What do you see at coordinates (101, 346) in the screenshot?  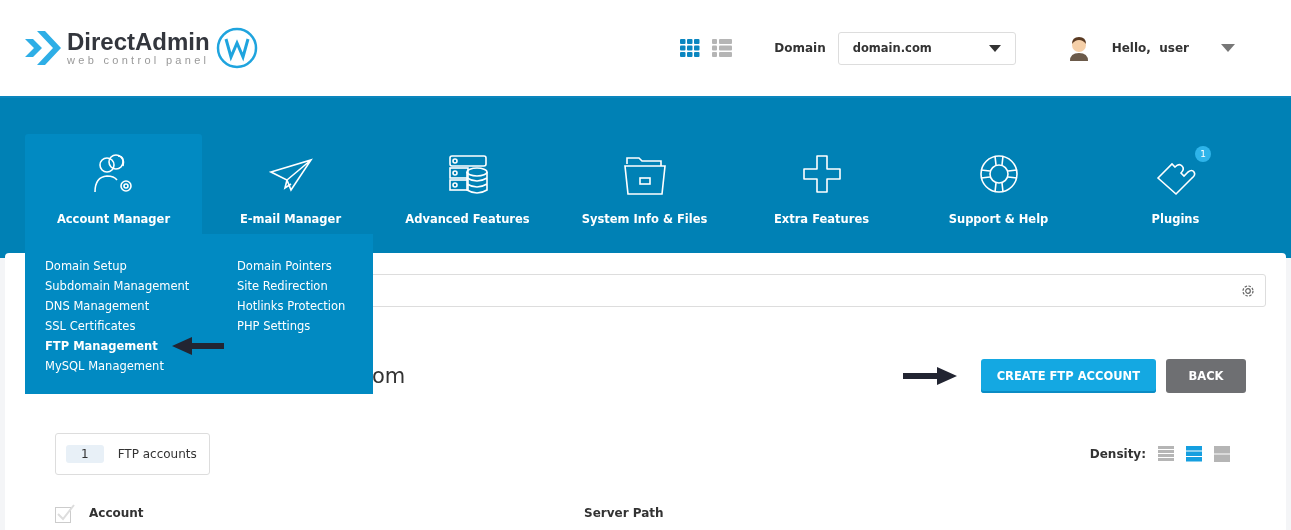 I see `menu-item: FTP Management` at bounding box center [101, 346].